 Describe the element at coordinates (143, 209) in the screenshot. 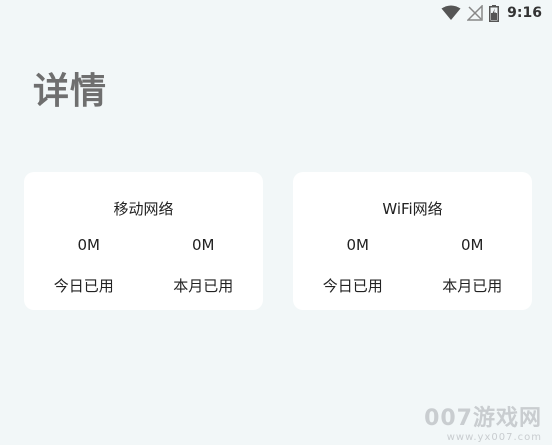

I see `mobile-network-title: 移动网络` at that location.